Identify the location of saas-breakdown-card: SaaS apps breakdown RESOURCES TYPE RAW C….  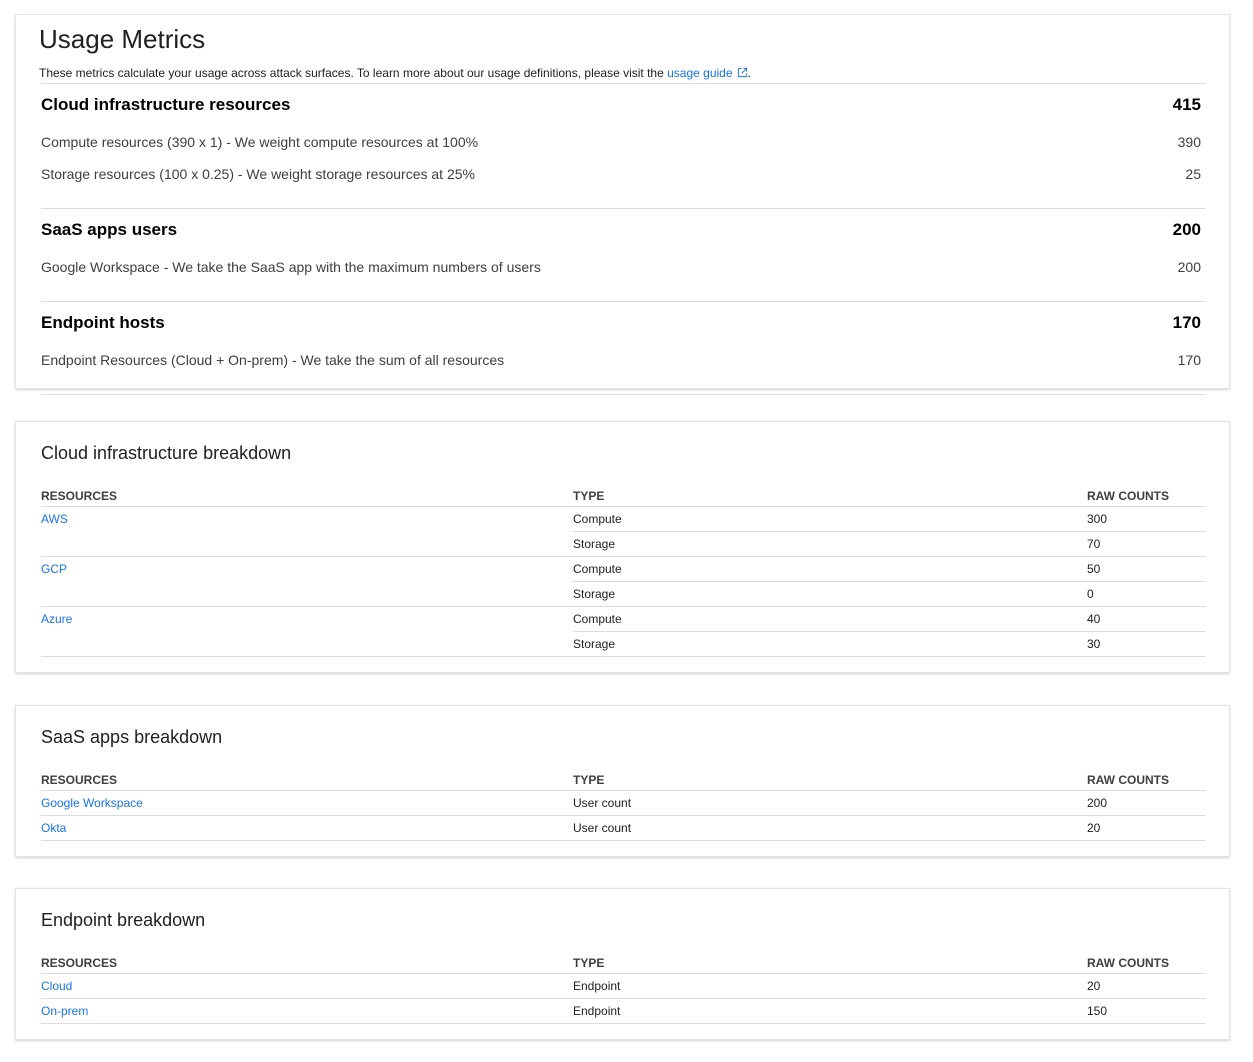
(622, 781).